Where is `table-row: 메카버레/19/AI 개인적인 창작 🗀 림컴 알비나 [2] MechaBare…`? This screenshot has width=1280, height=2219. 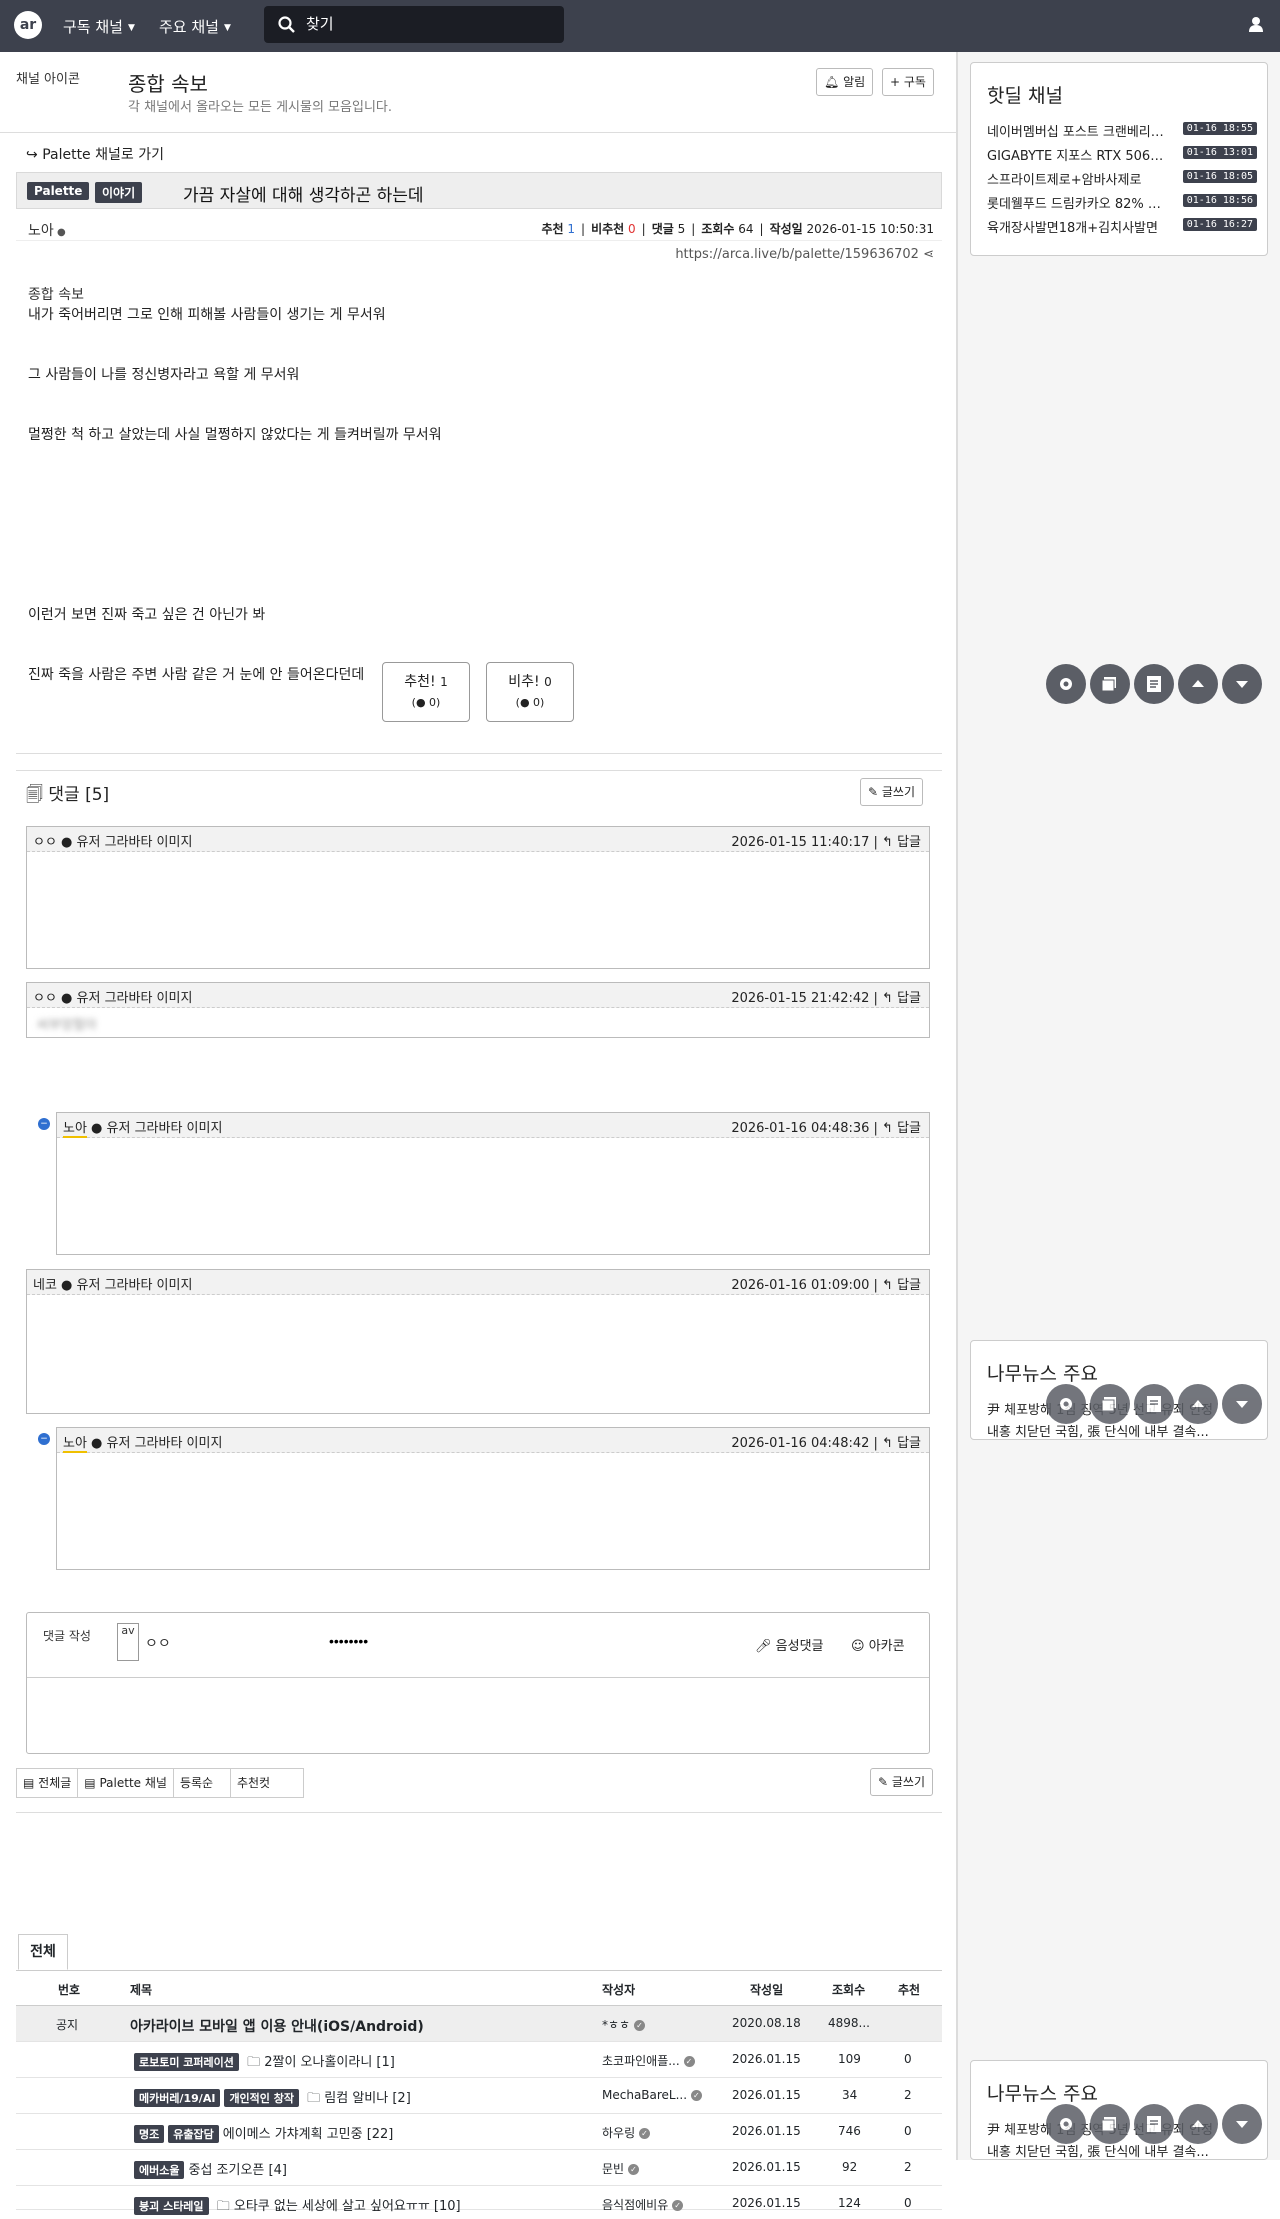 table-row: 메카버레/19/AI 개인적인 창작 🗀 림컴 알비나 [2] MechaBare… is located at coordinates (479, 2096).